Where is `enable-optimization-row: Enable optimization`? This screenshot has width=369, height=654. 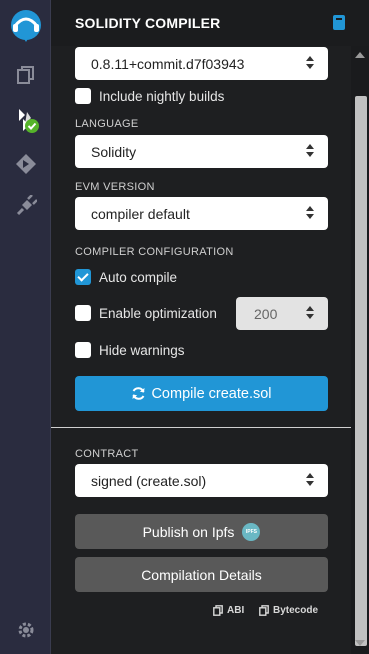 enable-optimization-row: Enable optimization is located at coordinates (146, 313).